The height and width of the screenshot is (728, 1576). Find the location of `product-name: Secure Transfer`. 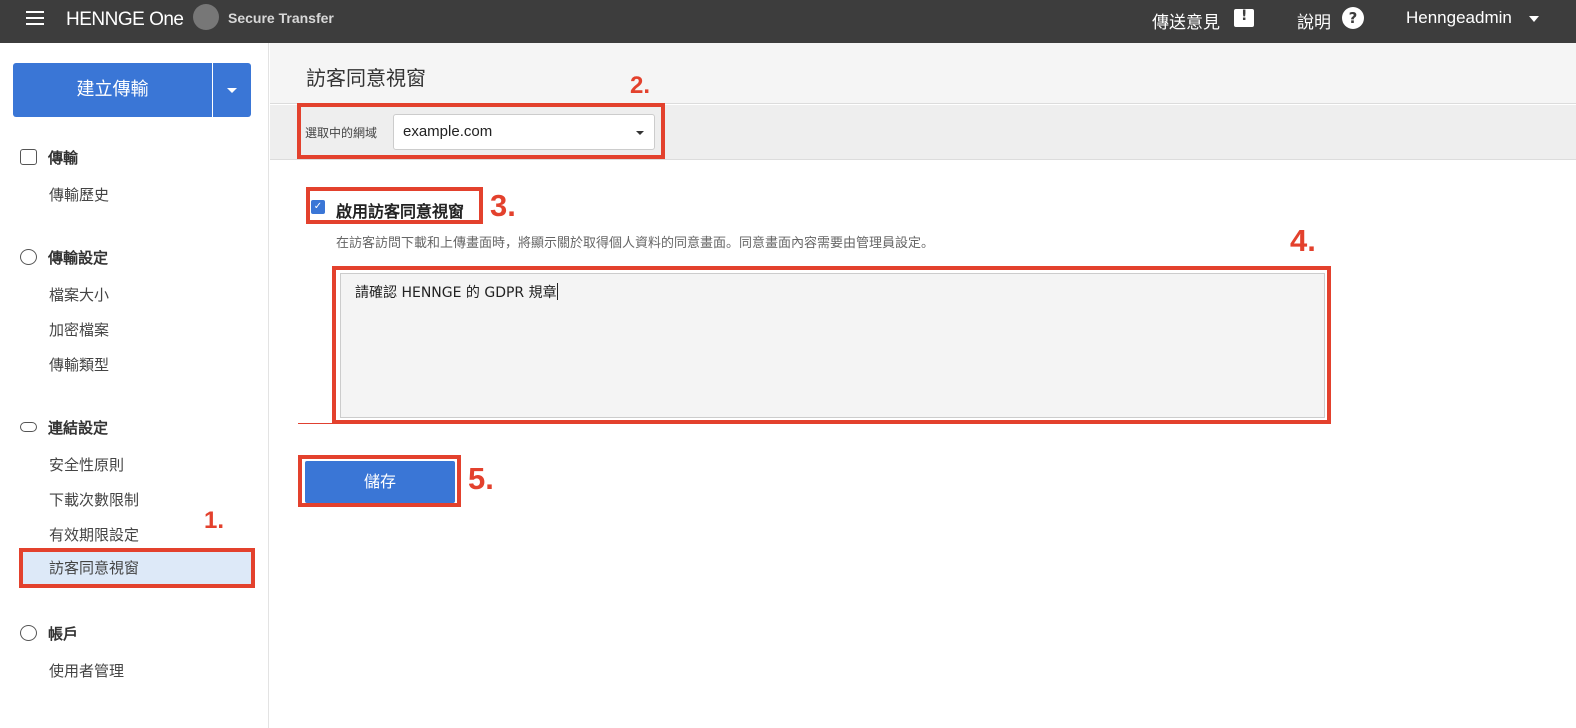

product-name: Secure Transfer is located at coordinates (281, 18).